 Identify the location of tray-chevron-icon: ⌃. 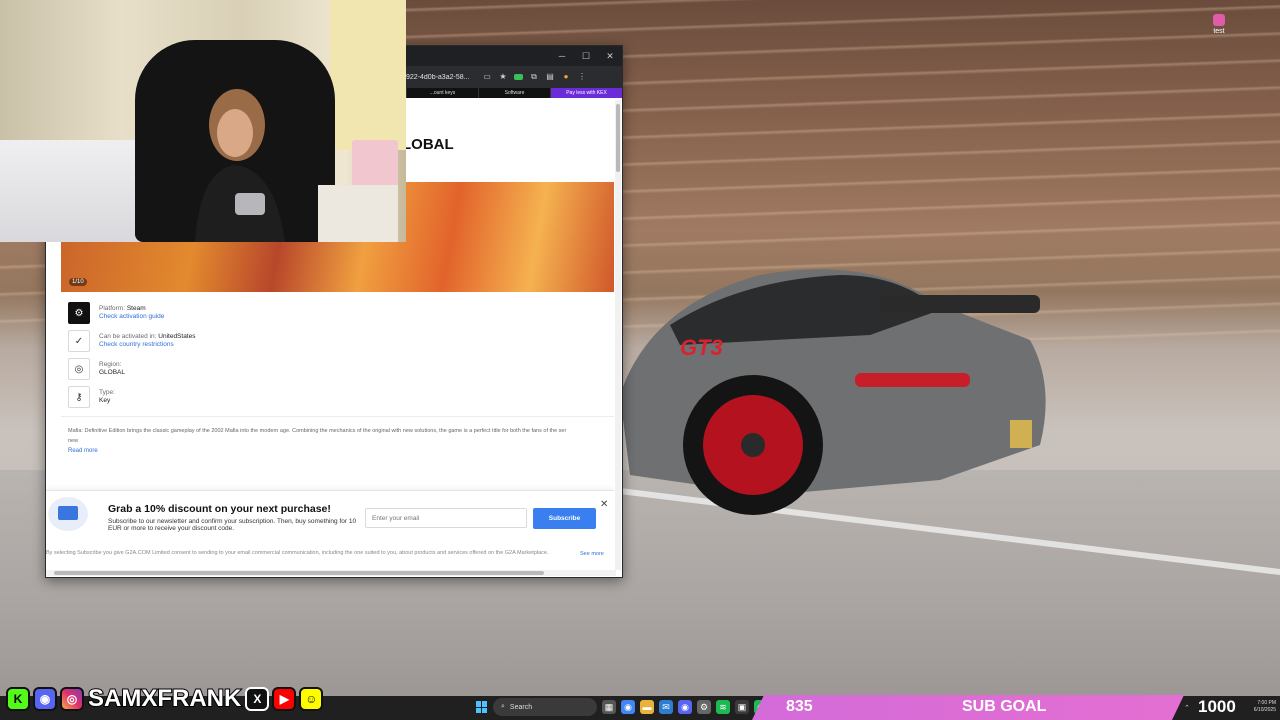
(1187, 708).